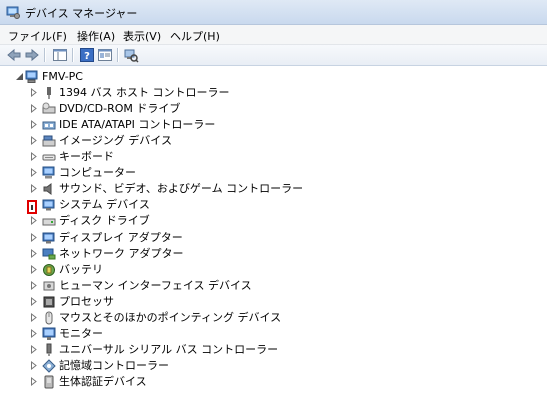 The height and width of the screenshot is (400, 547). I want to click on tree-node-10: ディスプレイ アダプター, so click(160, 238).